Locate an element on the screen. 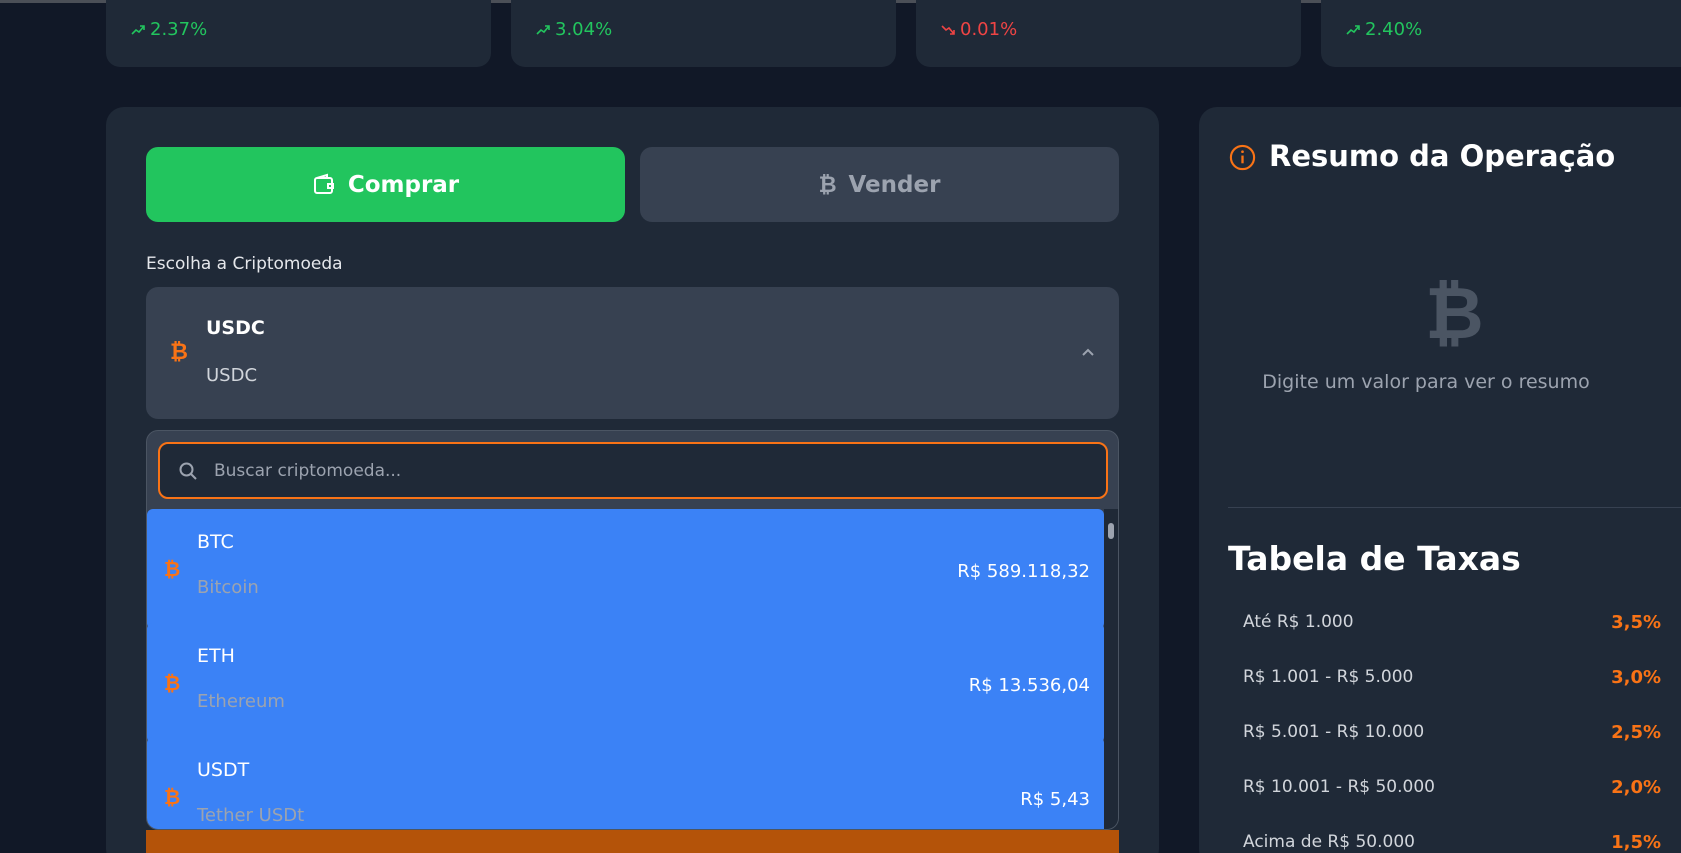 This screenshot has width=1681, height=853. market-stat-card: 2.37% is located at coordinates (298, 33).